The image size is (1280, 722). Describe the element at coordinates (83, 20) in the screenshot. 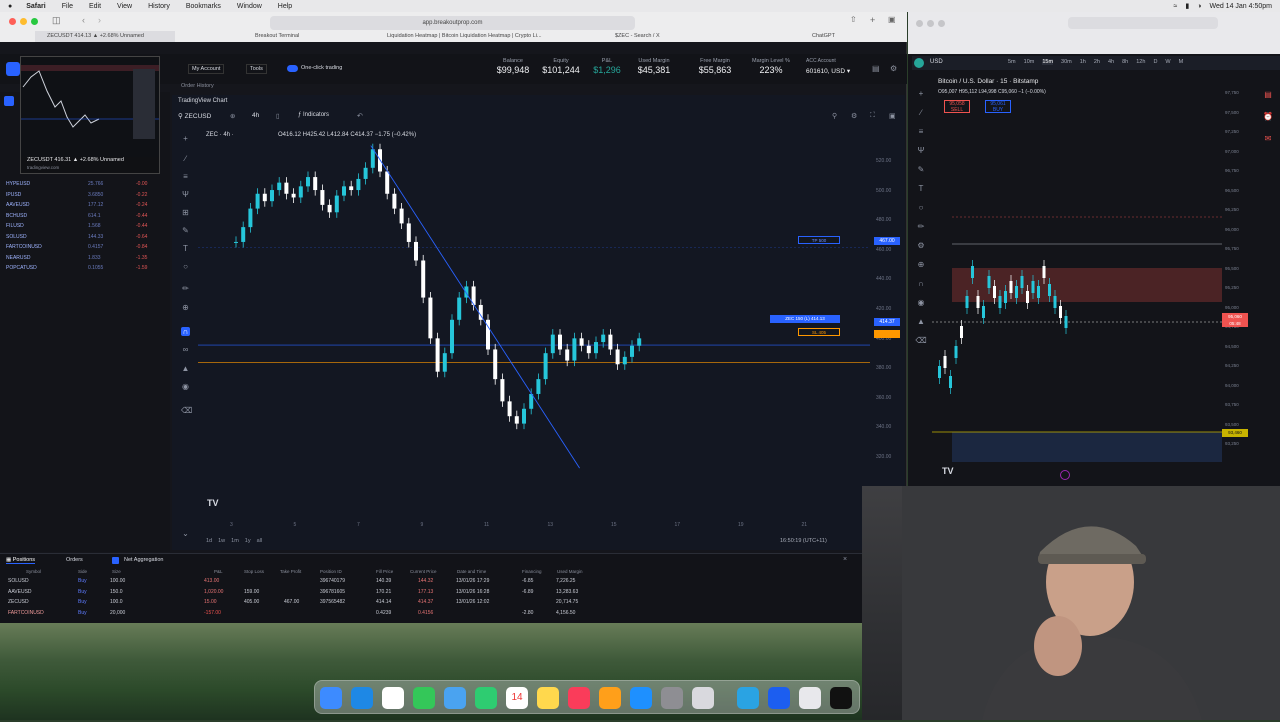

I see `back-icon: ‹` at that location.